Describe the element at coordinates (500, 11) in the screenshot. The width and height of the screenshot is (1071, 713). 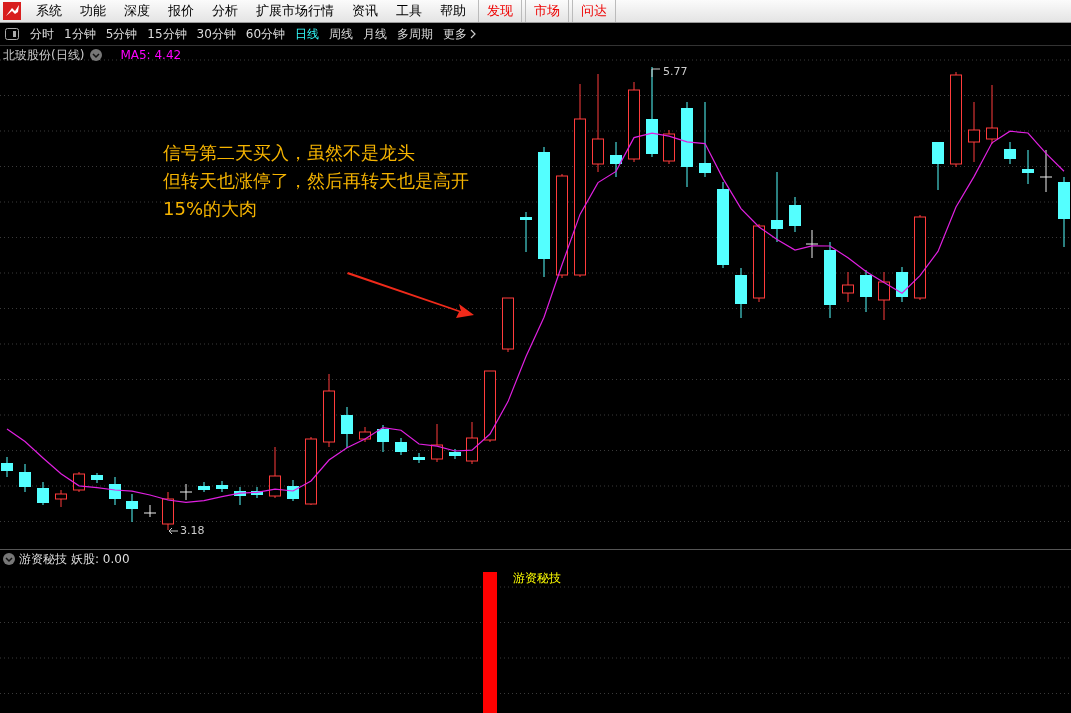
I see `menu-item: 发现` at that location.